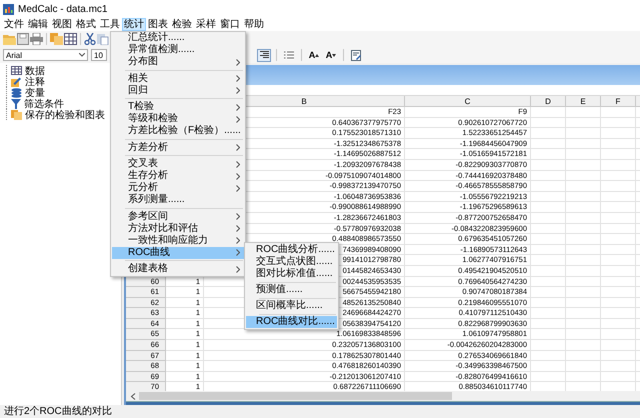  I want to click on menu-item: 检验, so click(182, 24).